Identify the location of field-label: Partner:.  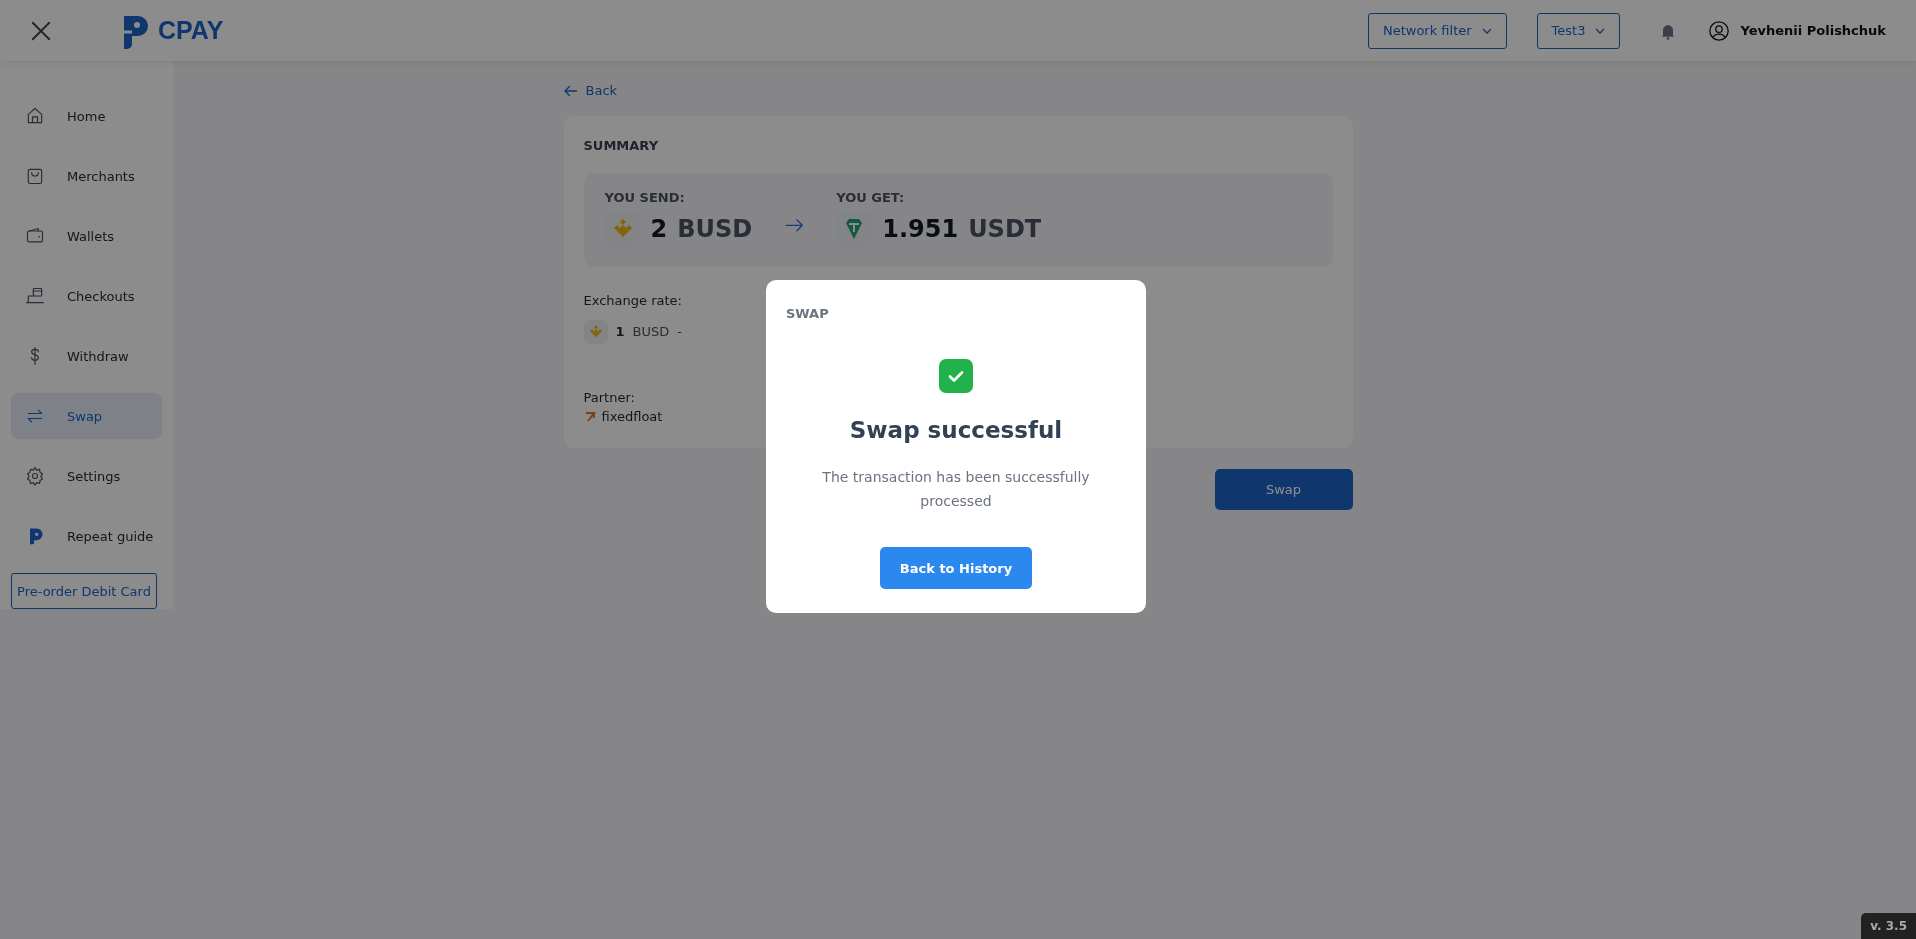
(609, 397).